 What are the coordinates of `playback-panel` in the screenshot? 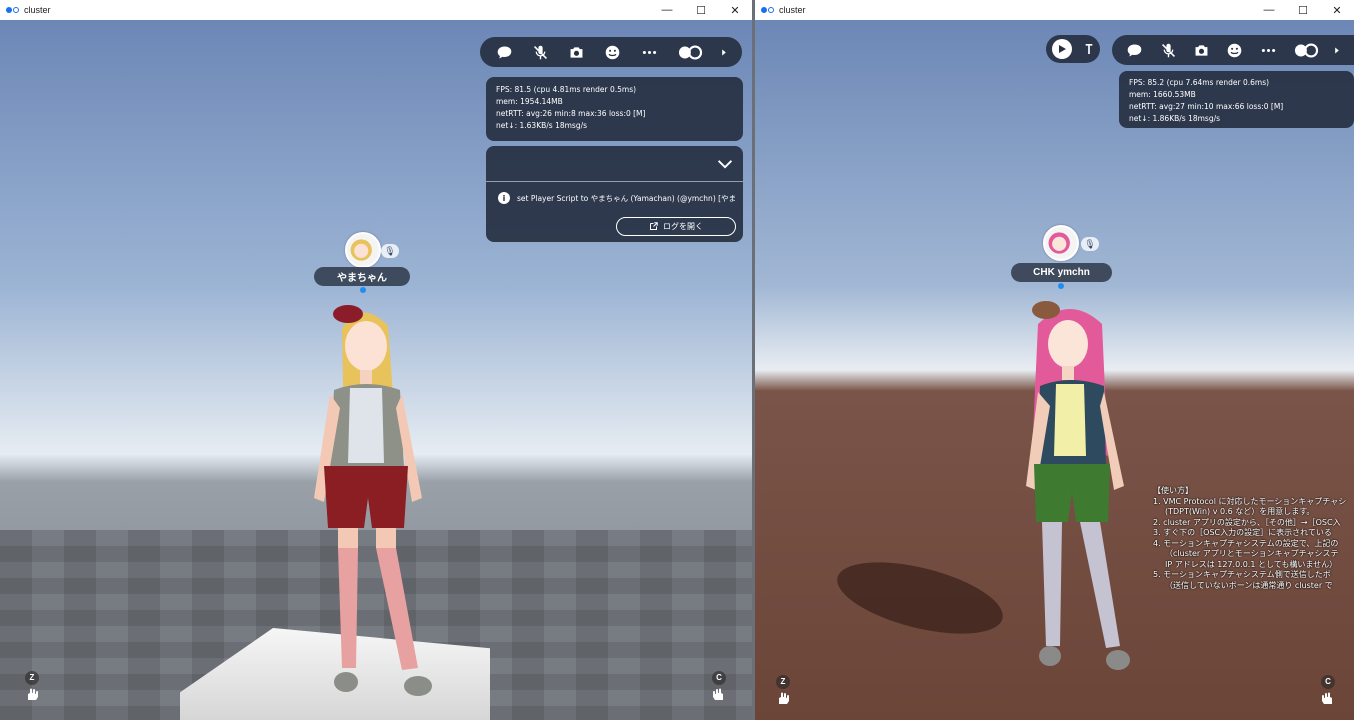 It's located at (1073, 49).